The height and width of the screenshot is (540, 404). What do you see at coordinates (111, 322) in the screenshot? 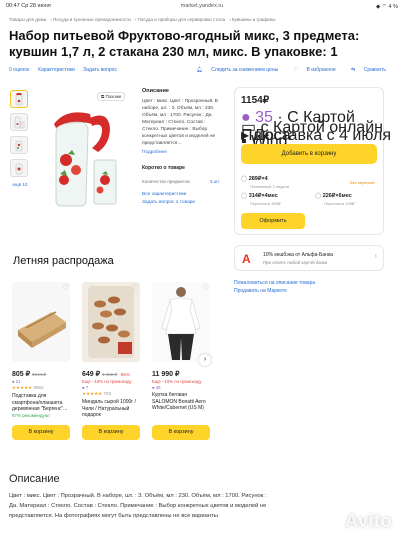
I see `almond-image` at bounding box center [111, 322].